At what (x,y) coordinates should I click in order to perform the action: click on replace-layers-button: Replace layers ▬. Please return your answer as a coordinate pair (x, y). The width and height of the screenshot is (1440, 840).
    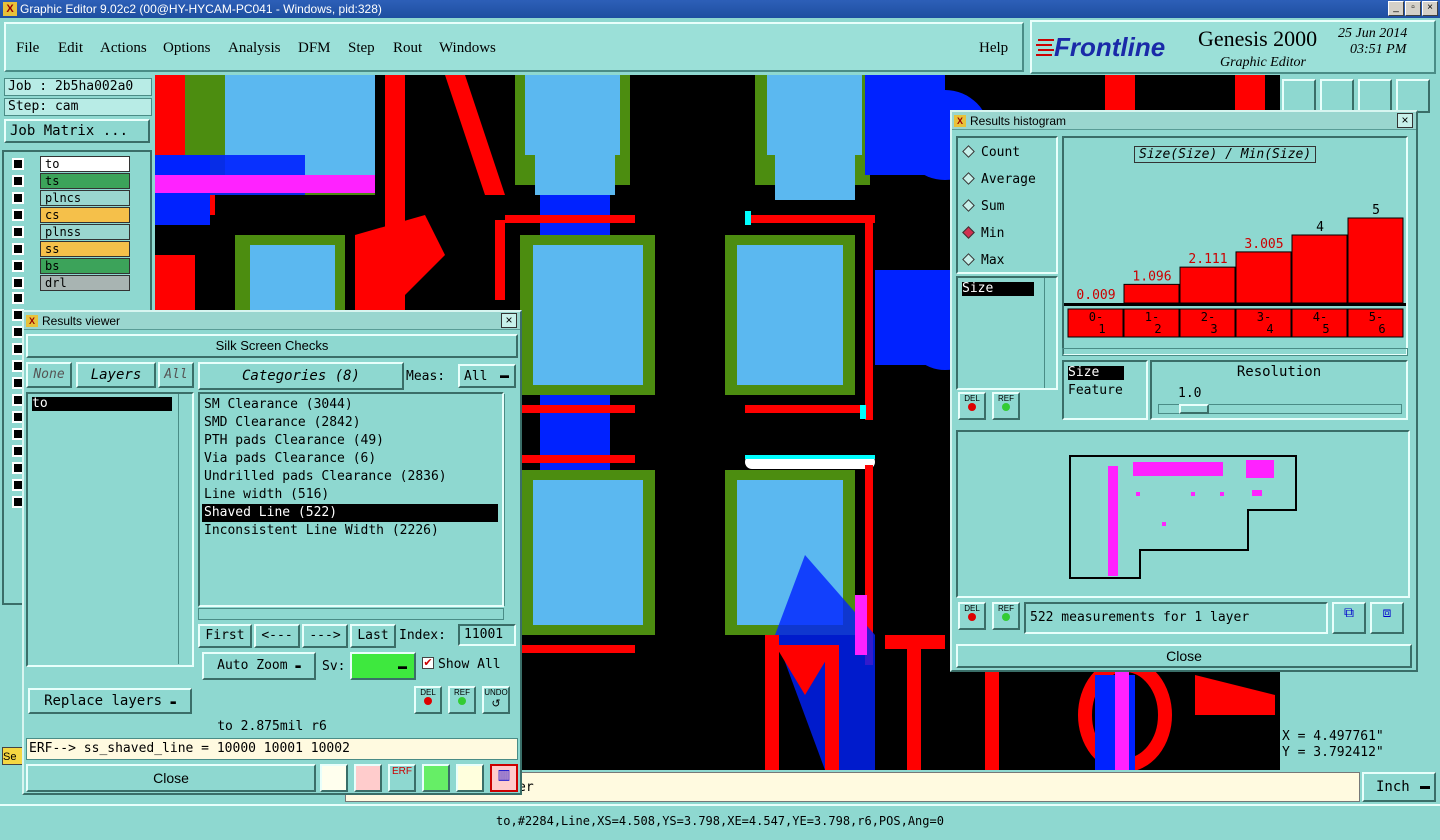
    Looking at the image, I should click on (110, 701).